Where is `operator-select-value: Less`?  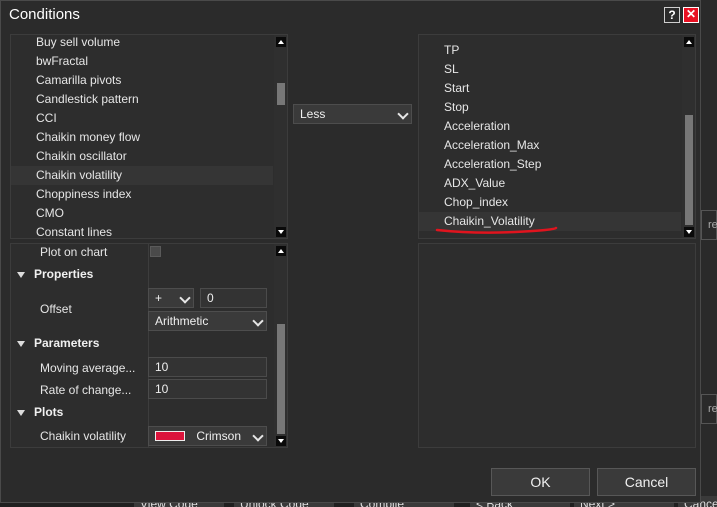
operator-select-value: Less is located at coordinates (313, 114).